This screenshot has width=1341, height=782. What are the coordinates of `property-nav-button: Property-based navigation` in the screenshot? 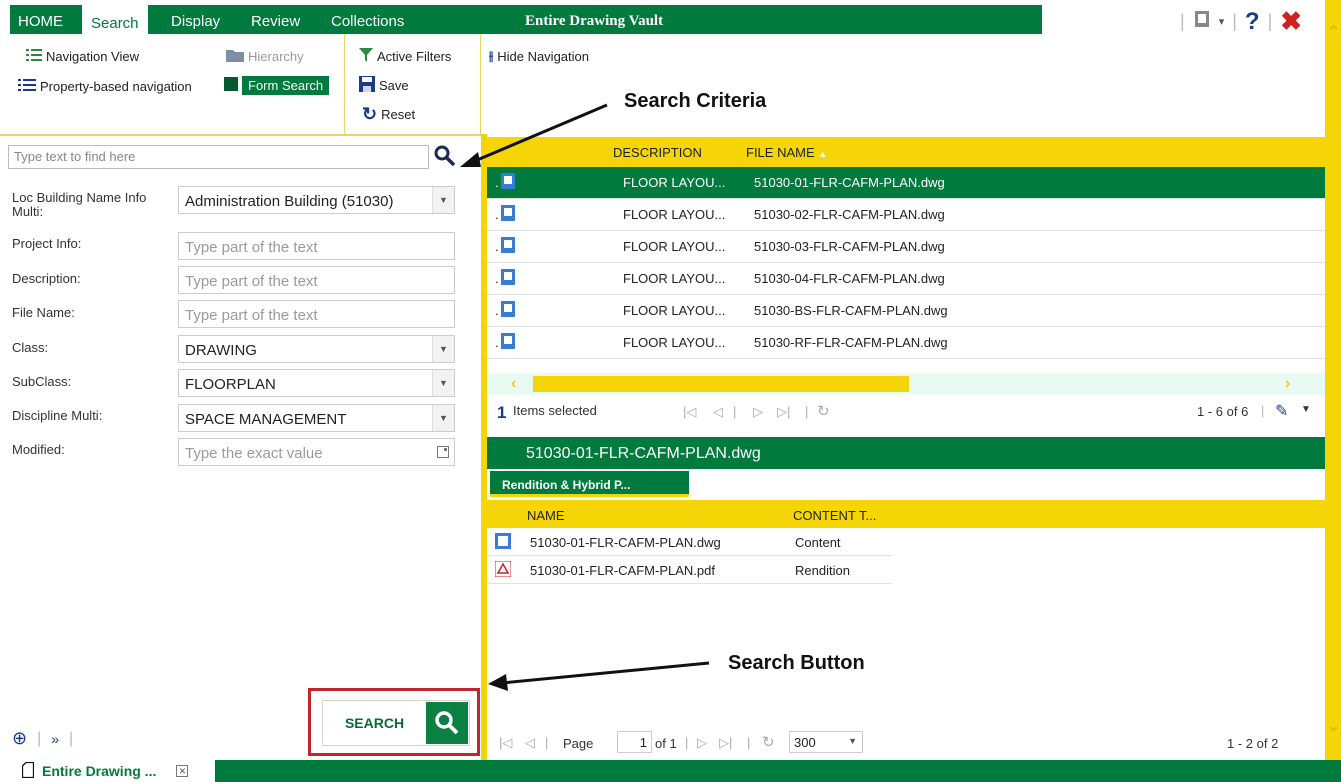 It's located at (105, 86).